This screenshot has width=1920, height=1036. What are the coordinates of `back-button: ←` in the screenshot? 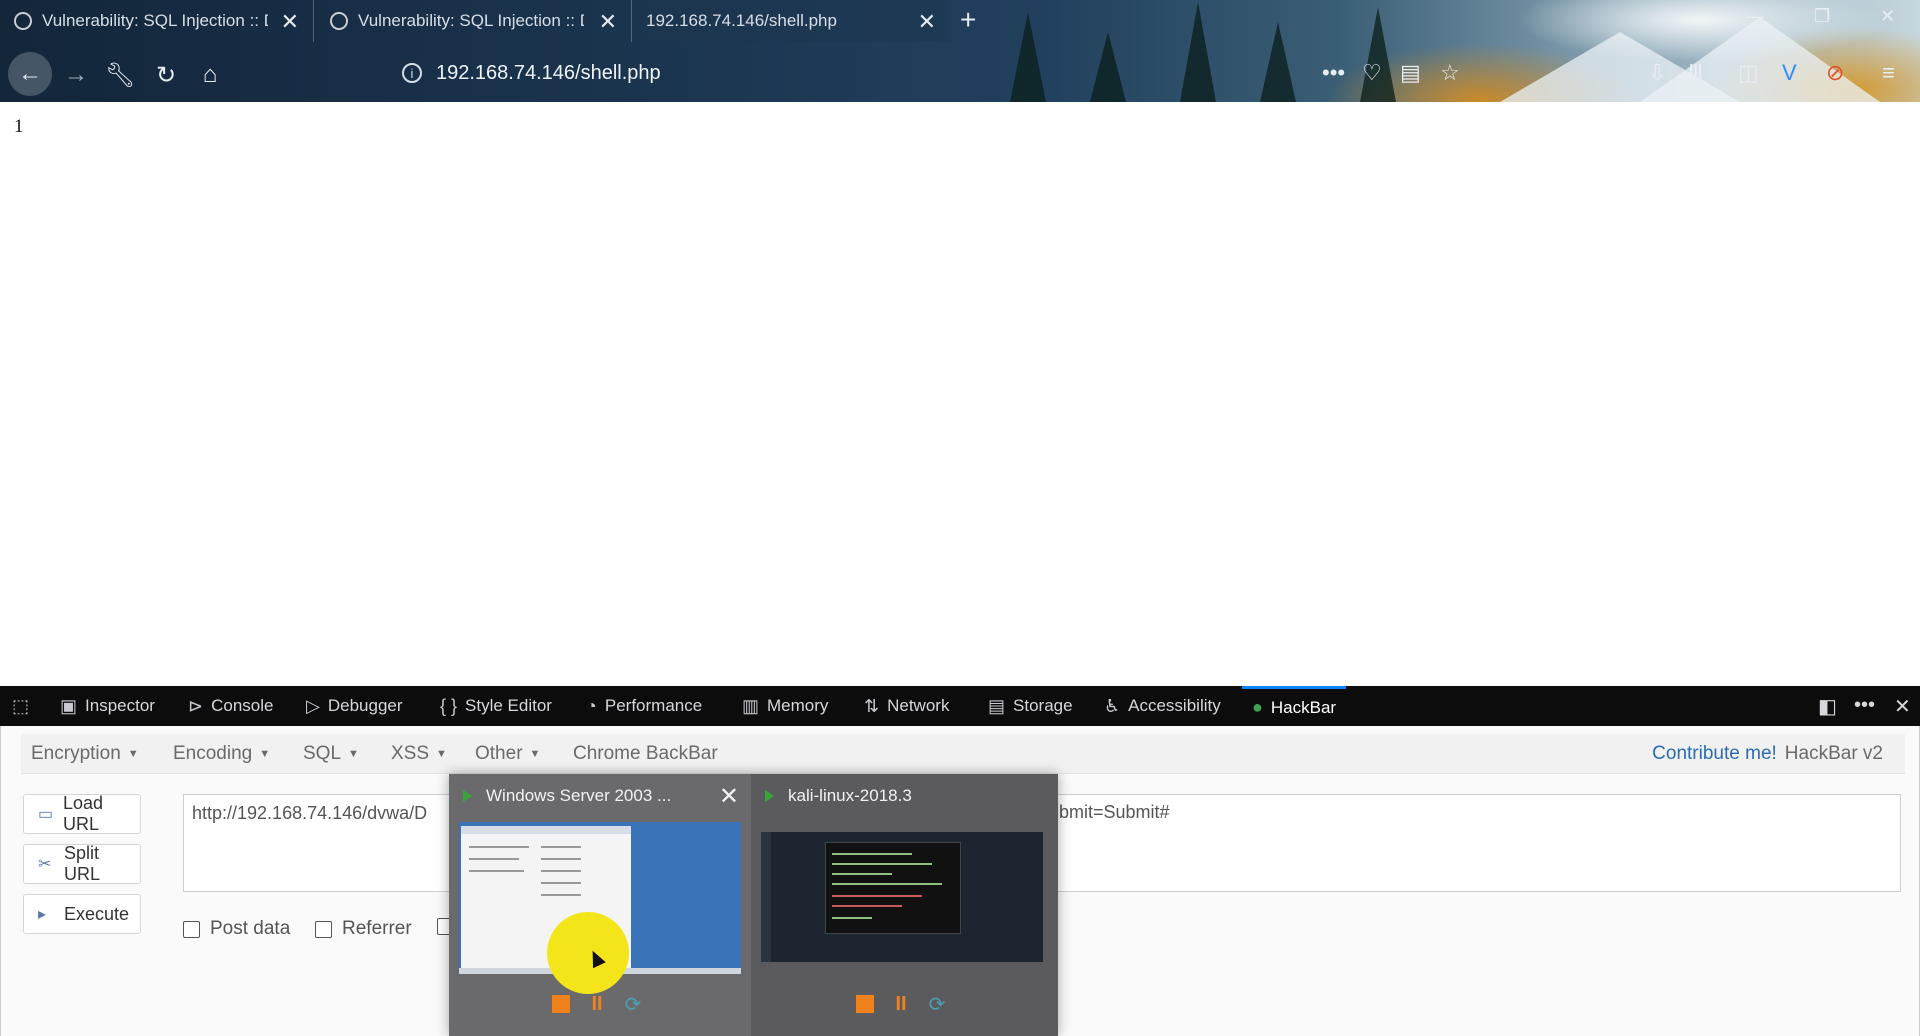 It's located at (30, 74).